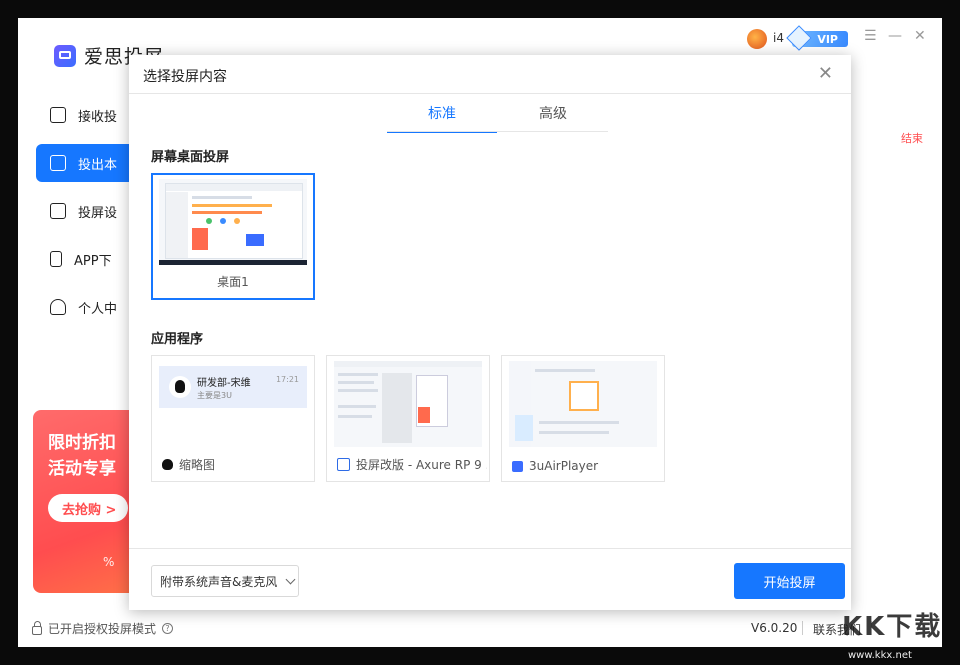 The image size is (960, 665). Describe the element at coordinates (190, 157) in the screenshot. I see `desktop-section-title: 屏幕桌面投屏` at that location.